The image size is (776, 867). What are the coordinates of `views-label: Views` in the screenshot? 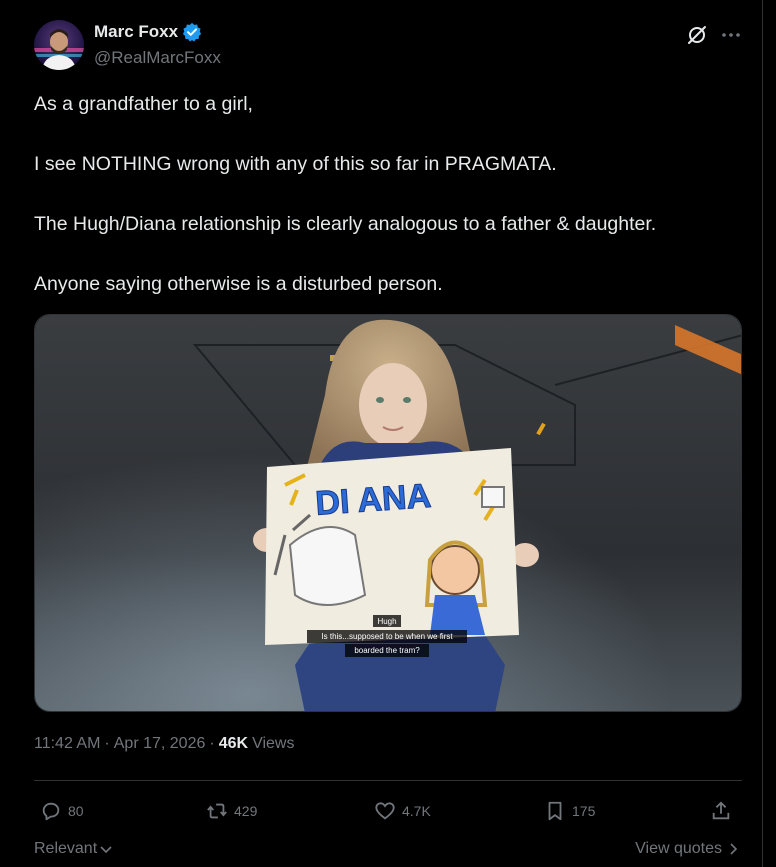 It's located at (273, 743).